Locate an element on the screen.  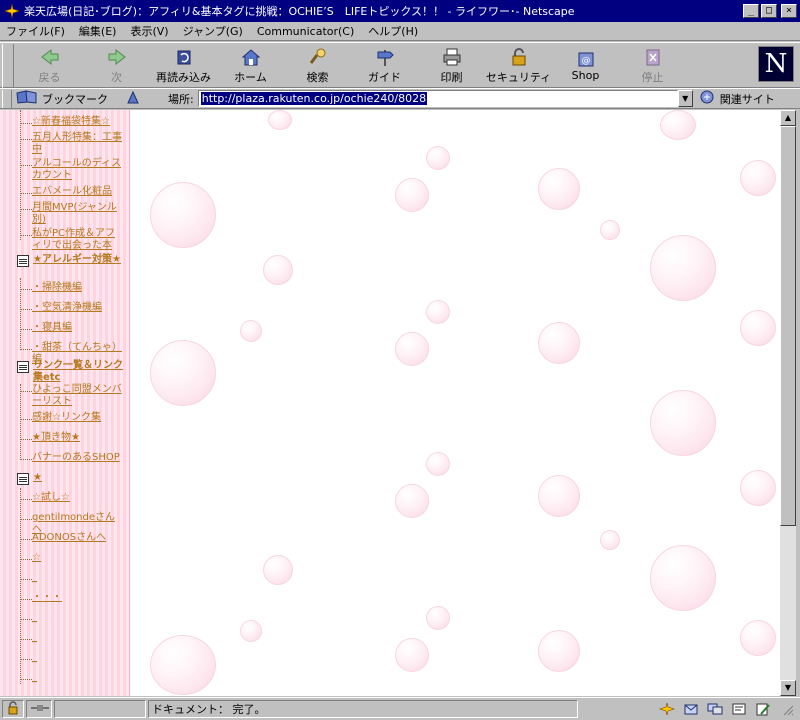
document-icon is located at coordinates (23, 261).